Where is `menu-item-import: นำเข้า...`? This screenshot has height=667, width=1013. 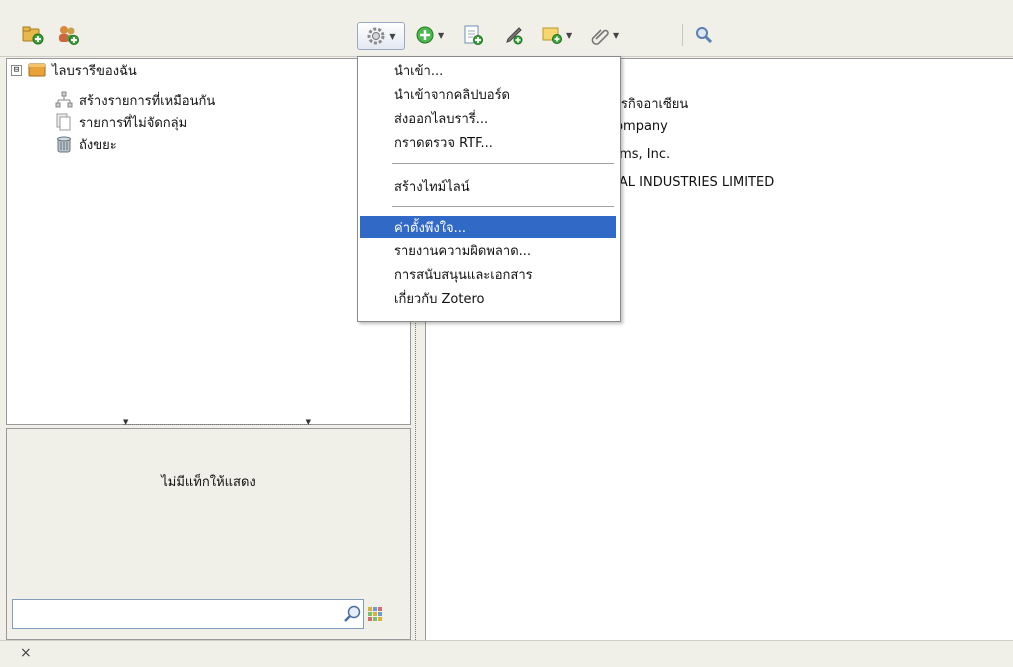
menu-item-import: นำเข้า... is located at coordinates (488, 70).